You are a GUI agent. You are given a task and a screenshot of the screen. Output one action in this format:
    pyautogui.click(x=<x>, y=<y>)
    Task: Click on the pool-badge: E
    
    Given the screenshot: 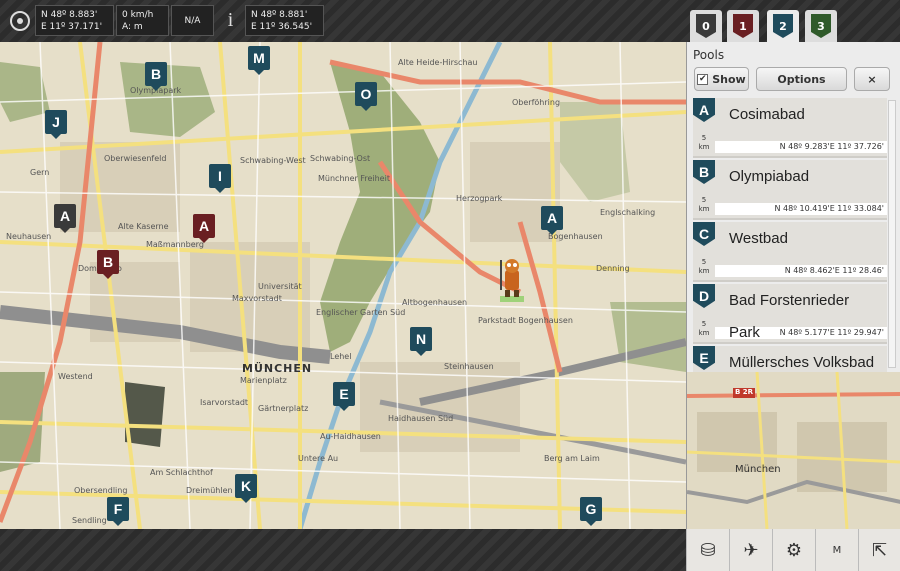 What is the action you would take?
    pyautogui.click(x=704, y=359)
    